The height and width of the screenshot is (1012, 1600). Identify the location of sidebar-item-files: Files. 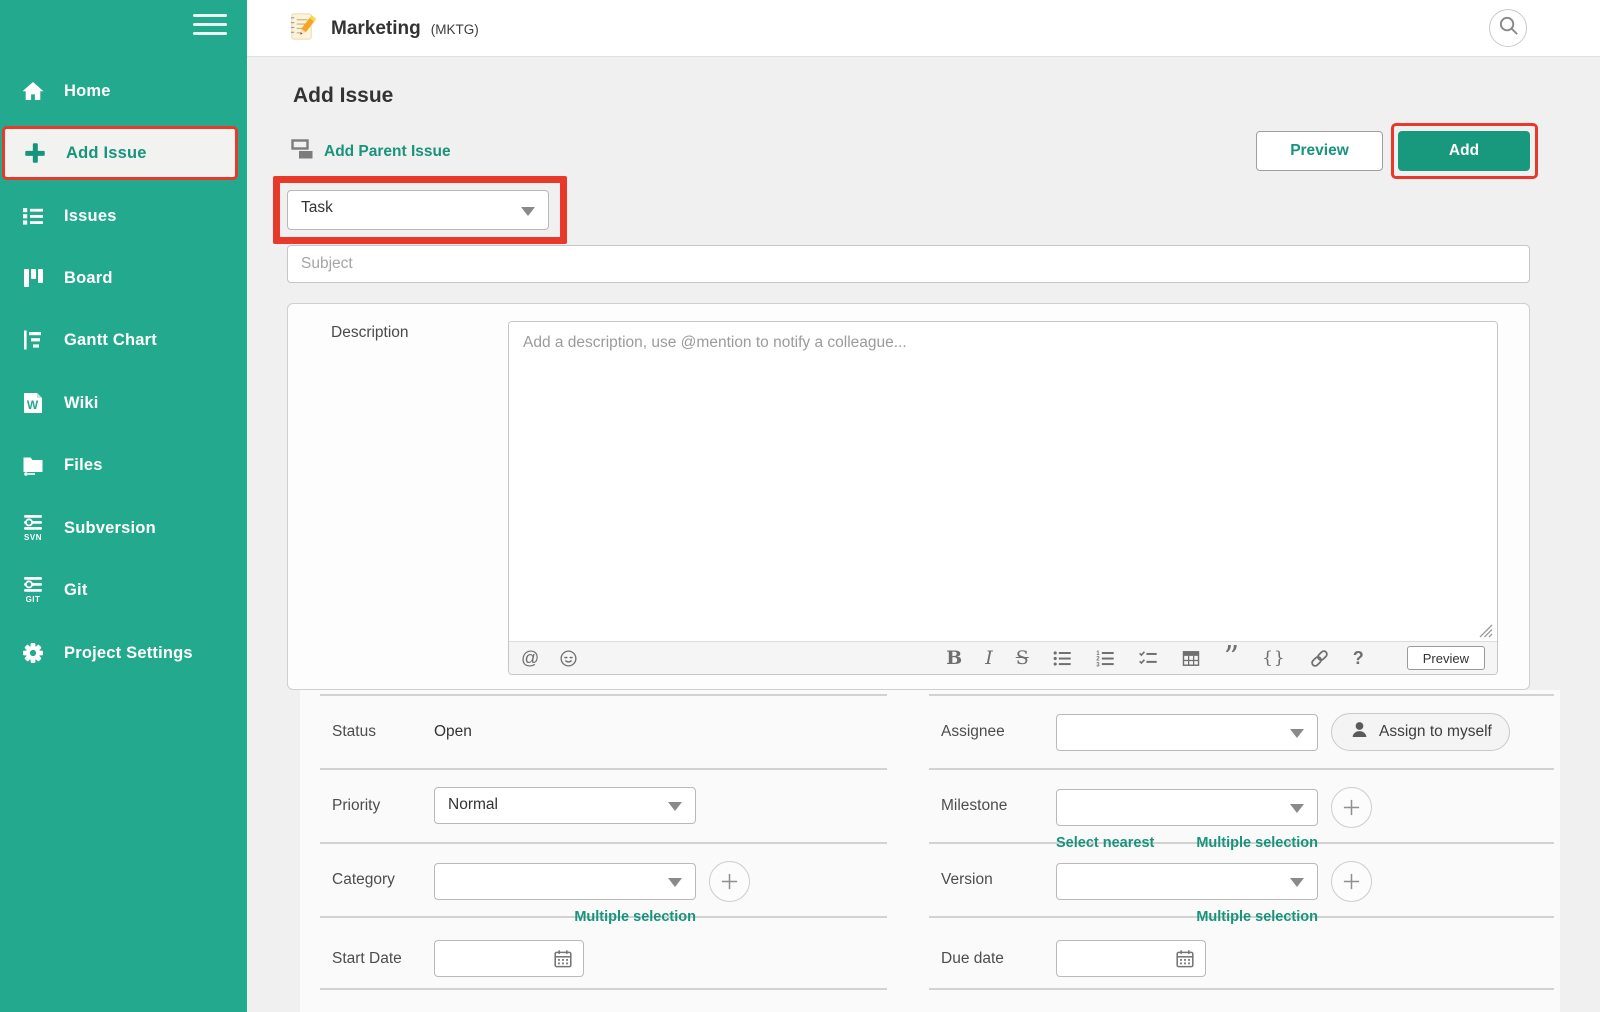
(123, 465).